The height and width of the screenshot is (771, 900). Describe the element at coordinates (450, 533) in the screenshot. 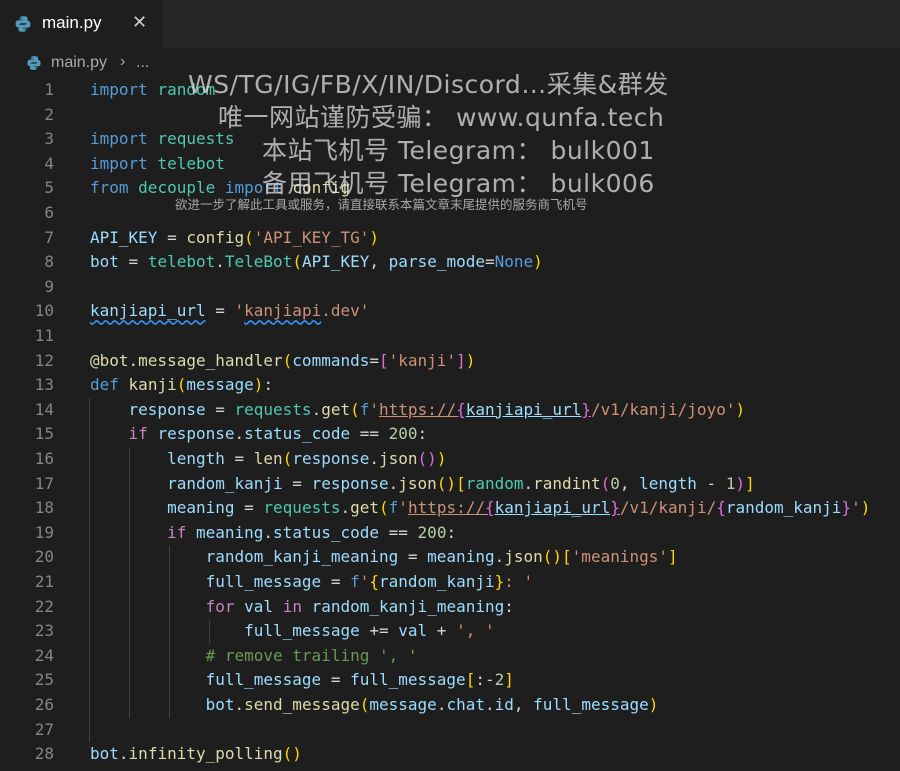

I see `code-line: 19 if meaning.status_code == 200:` at that location.